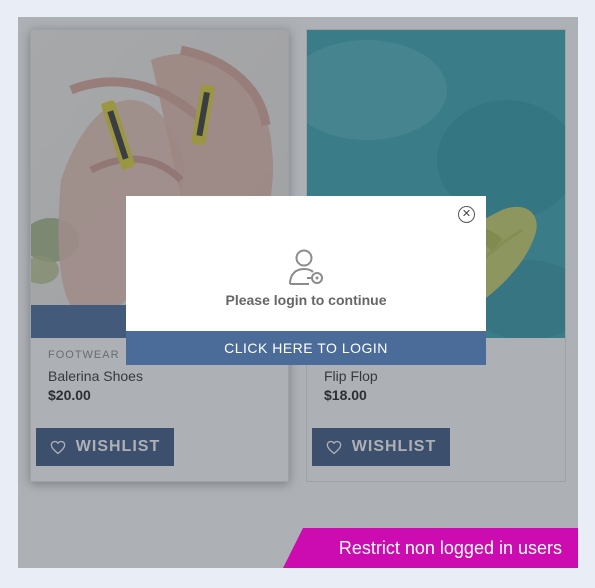 The width and height of the screenshot is (595, 588). What do you see at coordinates (306, 348) in the screenshot?
I see `login-button: CLICK HERE TO LOGIN` at bounding box center [306, 348].